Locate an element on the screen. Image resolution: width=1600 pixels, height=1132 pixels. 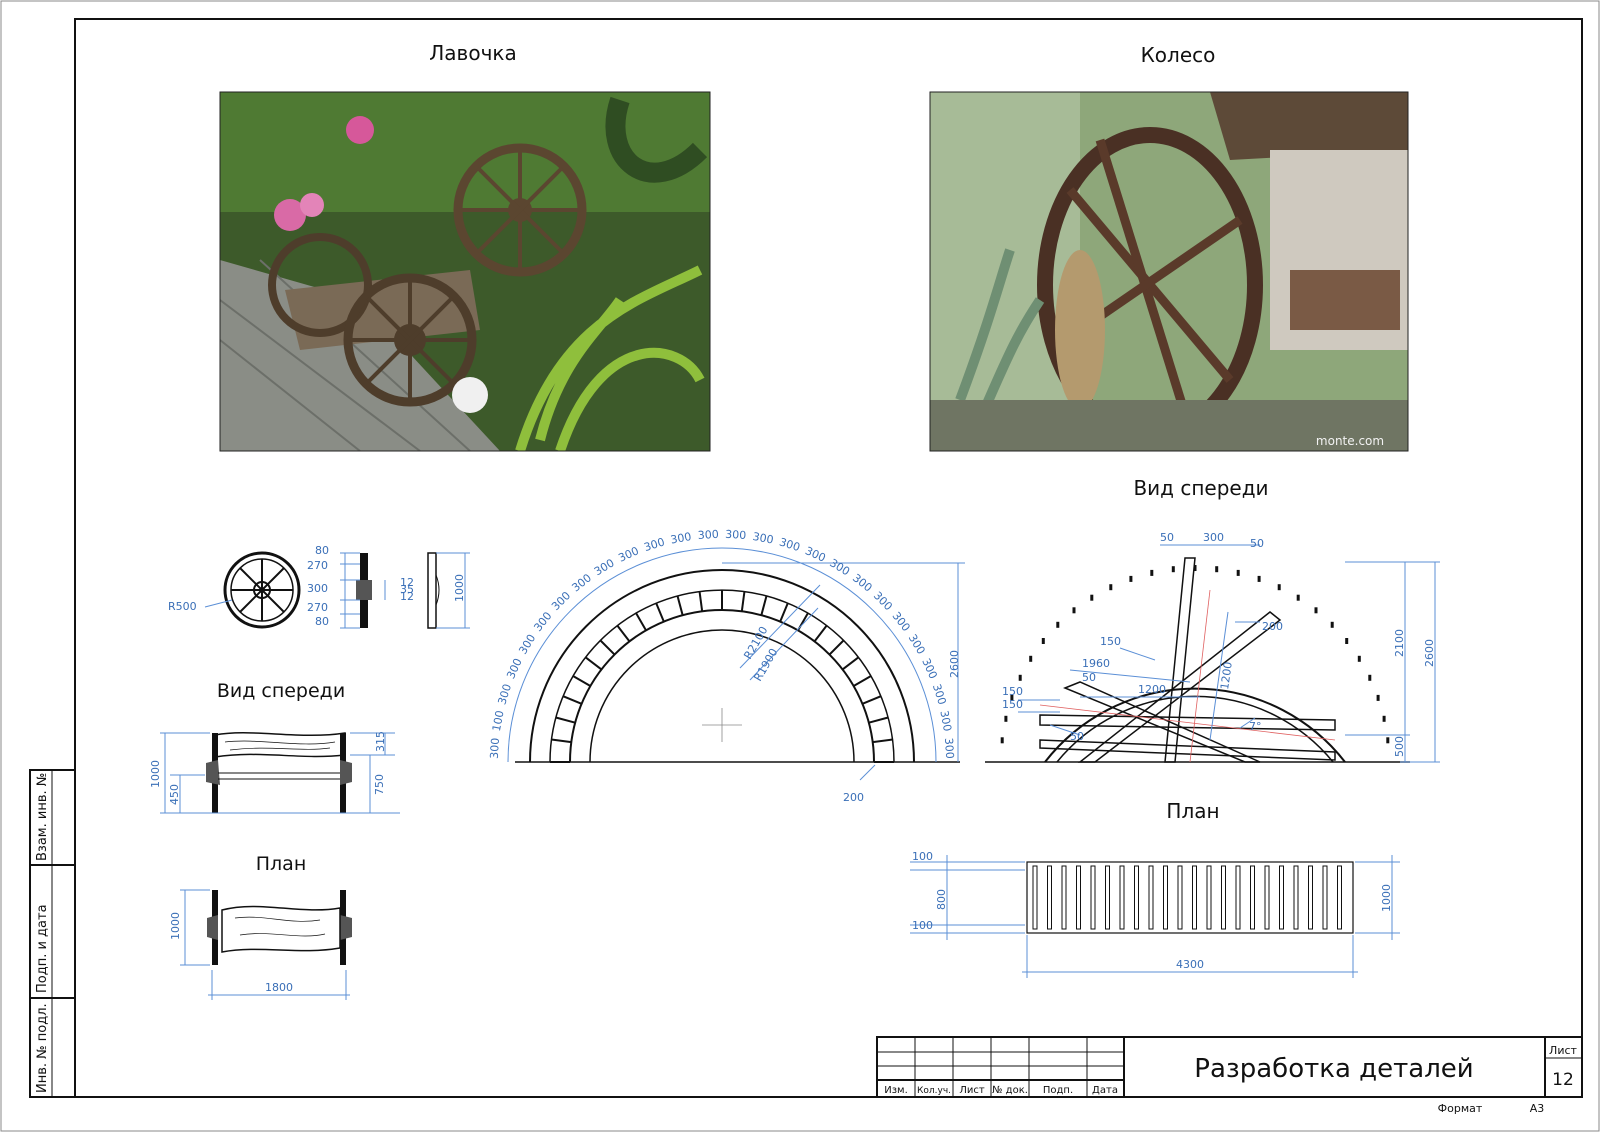
wheel-dim-300: 300 is located at coordinates (317, 588).